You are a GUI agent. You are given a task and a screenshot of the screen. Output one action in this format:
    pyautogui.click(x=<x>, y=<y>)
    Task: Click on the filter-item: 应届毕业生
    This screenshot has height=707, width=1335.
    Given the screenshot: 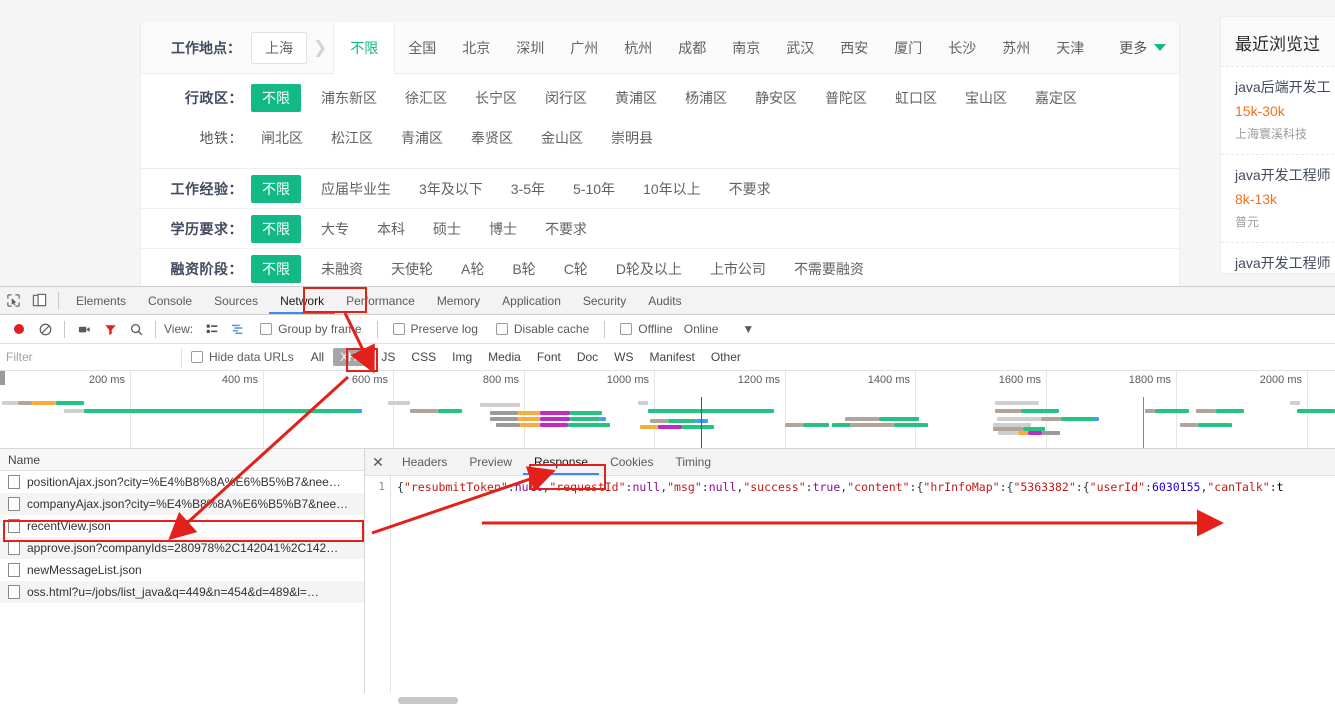 What is the action you would take?
    pyautogui.click(x=356, y=189)
    